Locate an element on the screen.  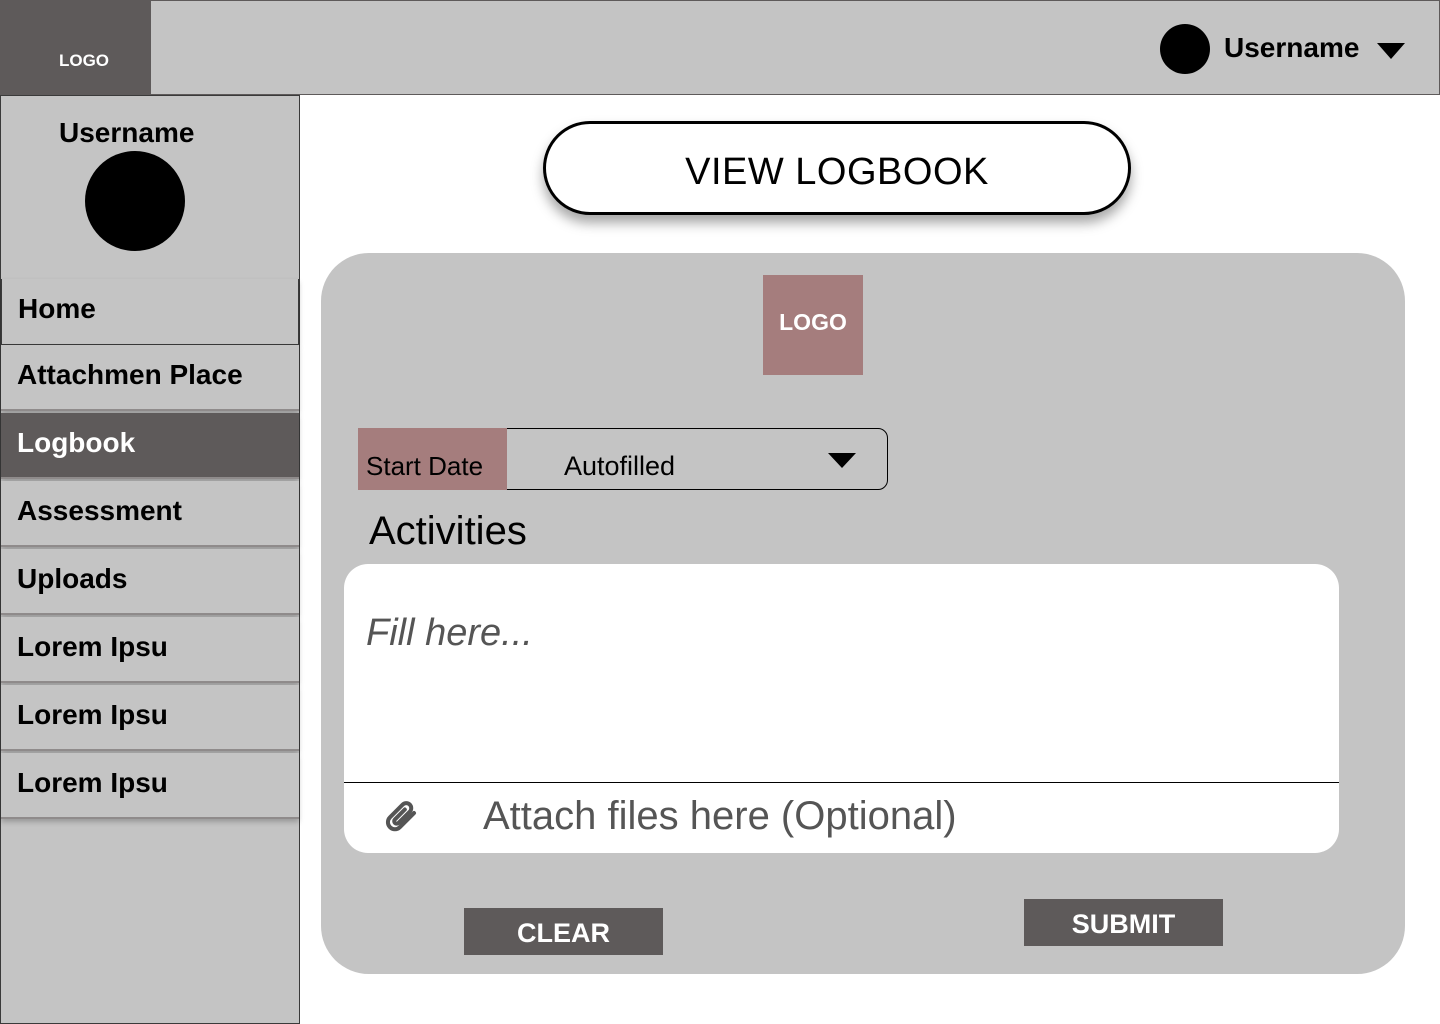
sidebar-item-logbook: Logbook is located at coordinates (150, 446).